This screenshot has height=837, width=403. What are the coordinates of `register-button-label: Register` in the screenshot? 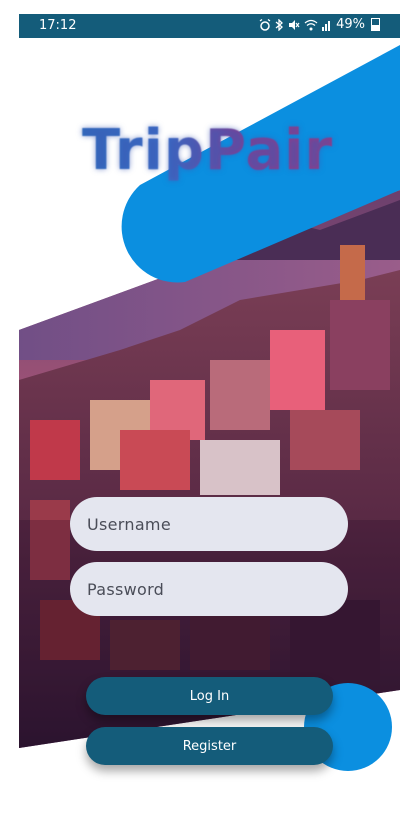 It's located at (209, 746).